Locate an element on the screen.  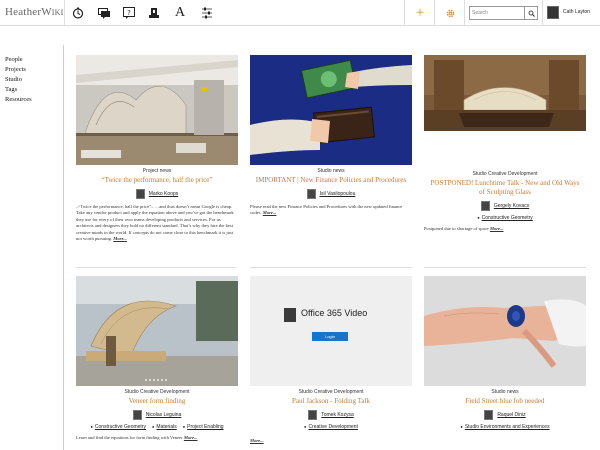
sidebar-item-studio: Studio is located at coordinates (32, 80).